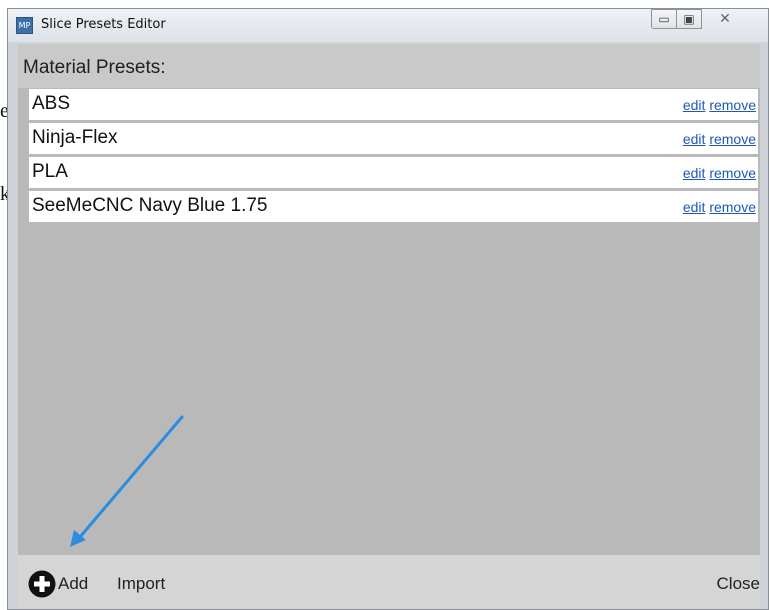 This screenshot has height=610, width=769. What do you see at coordinates (738, 584) in the screenshot?
I see `close-button: Close` at bounding box center [738, 584].